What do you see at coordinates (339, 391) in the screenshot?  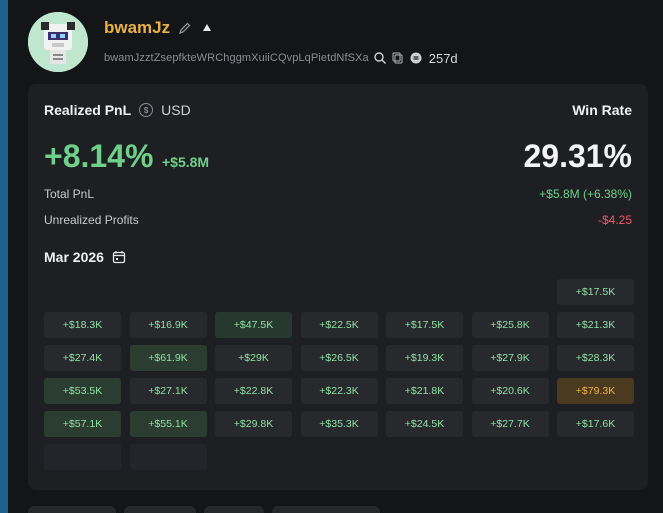 I see `calendar-day-cell: +$22.3K` at bounding box center [339, 391].